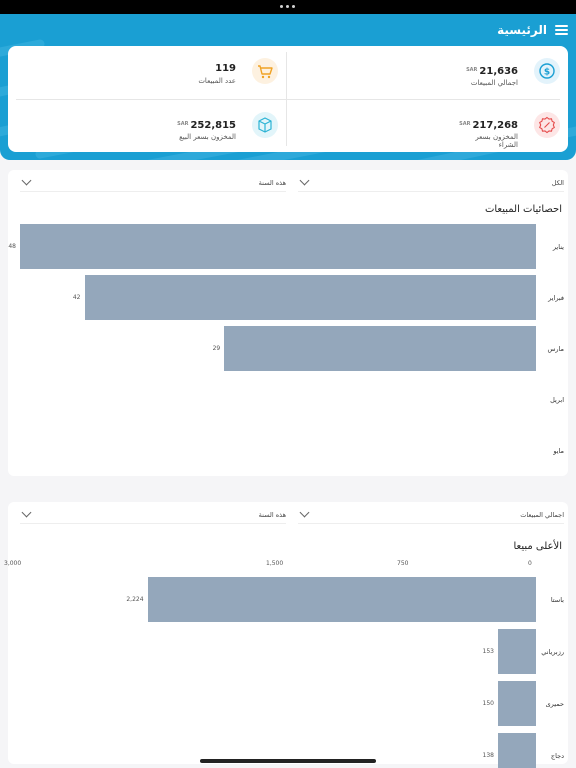  Describe the element at coordinates (496, 141) in the screenshot. I see `stock-purchase-label: المخزون بسعر الشراء` at that location.